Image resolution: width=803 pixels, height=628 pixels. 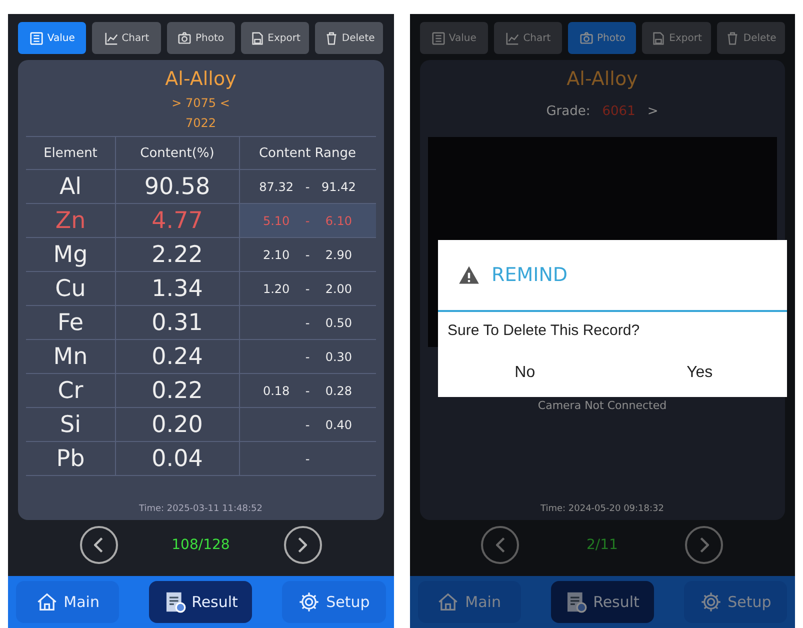 What do you see at coordinates (178, 424) in the screenshot?
I see `table-cell: 0.20` at bounding box center [178, 424].